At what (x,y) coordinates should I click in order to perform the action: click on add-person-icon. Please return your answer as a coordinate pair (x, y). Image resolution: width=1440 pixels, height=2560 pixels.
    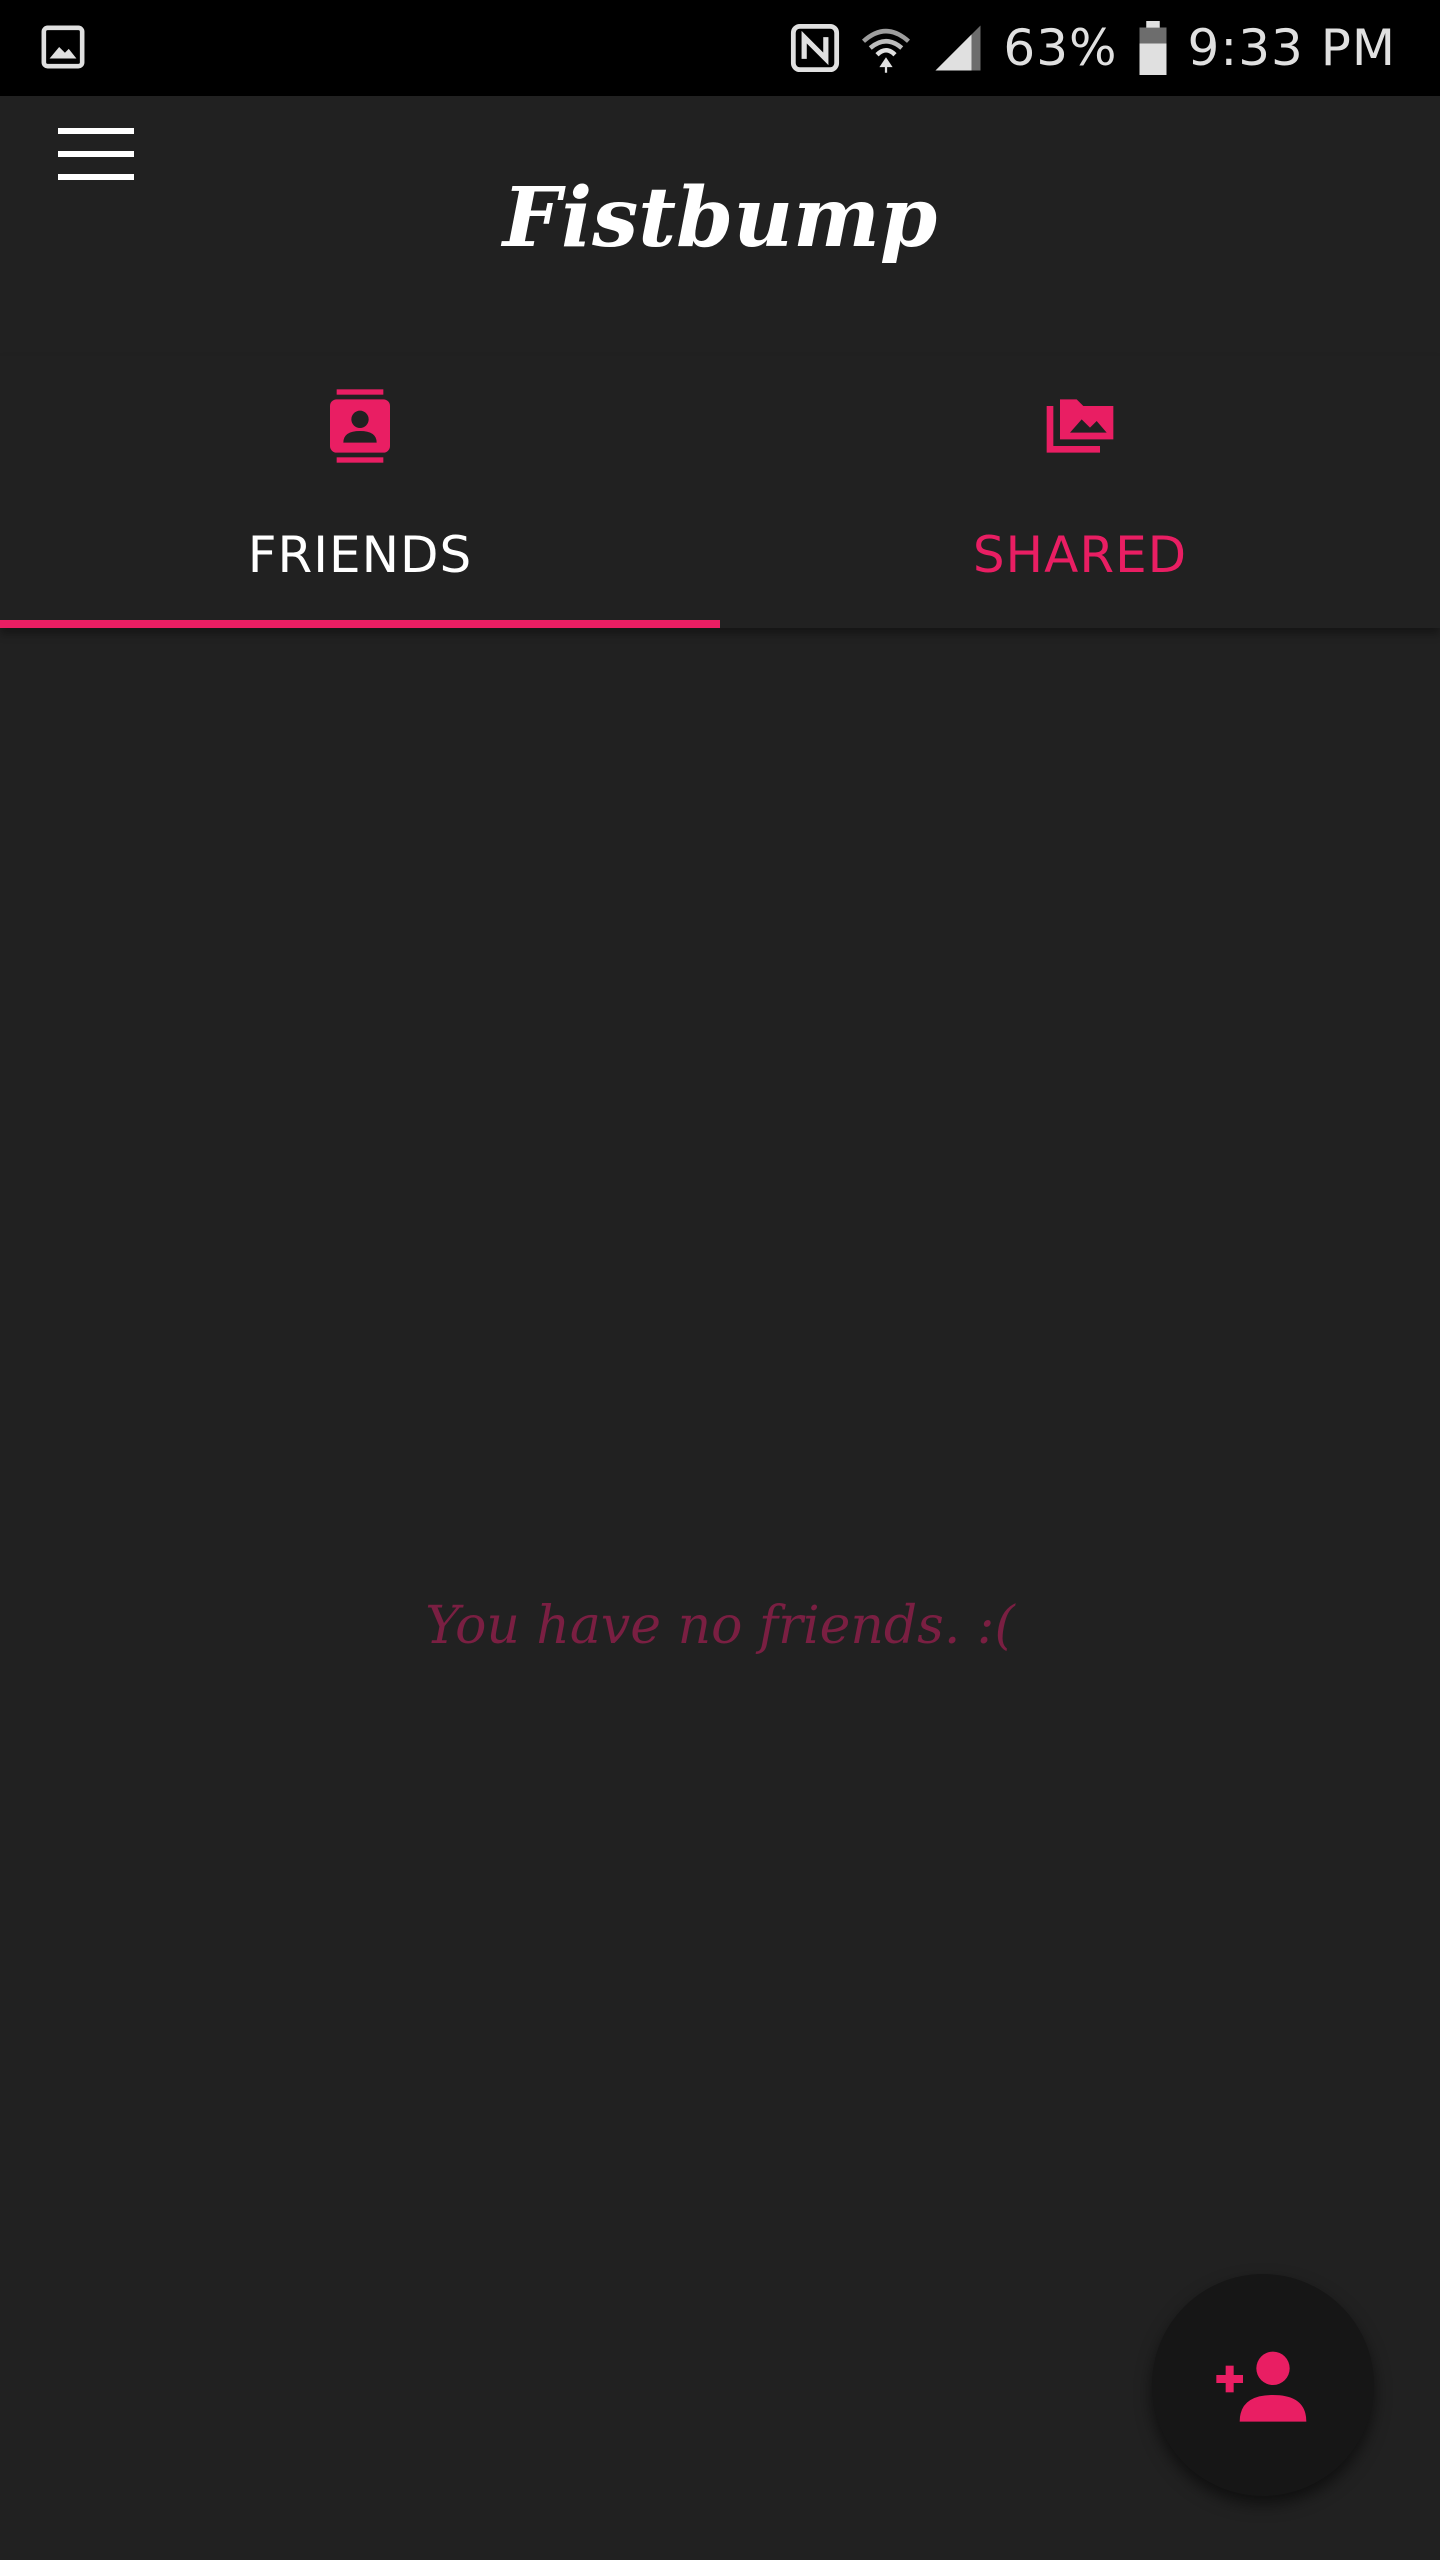
    Looking at the image, I should click on (1261, 2386).